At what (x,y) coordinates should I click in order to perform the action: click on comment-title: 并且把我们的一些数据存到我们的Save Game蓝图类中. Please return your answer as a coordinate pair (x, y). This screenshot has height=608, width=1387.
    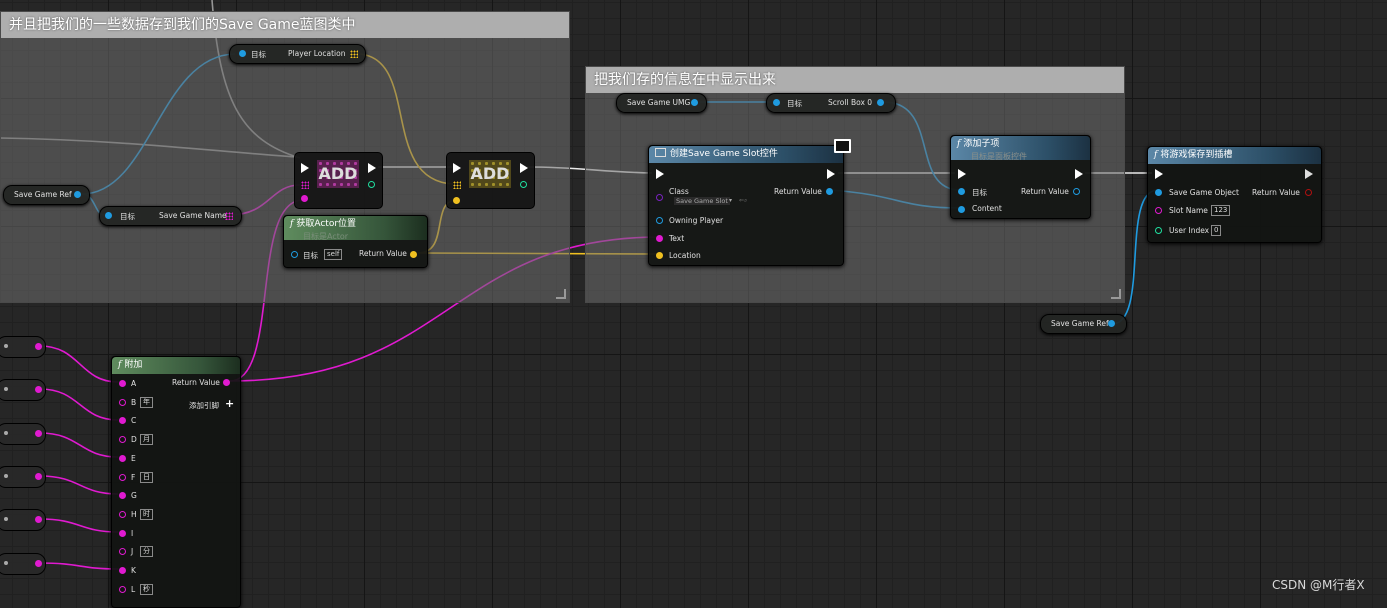
    Looking at the image, I should click on (285, 25).